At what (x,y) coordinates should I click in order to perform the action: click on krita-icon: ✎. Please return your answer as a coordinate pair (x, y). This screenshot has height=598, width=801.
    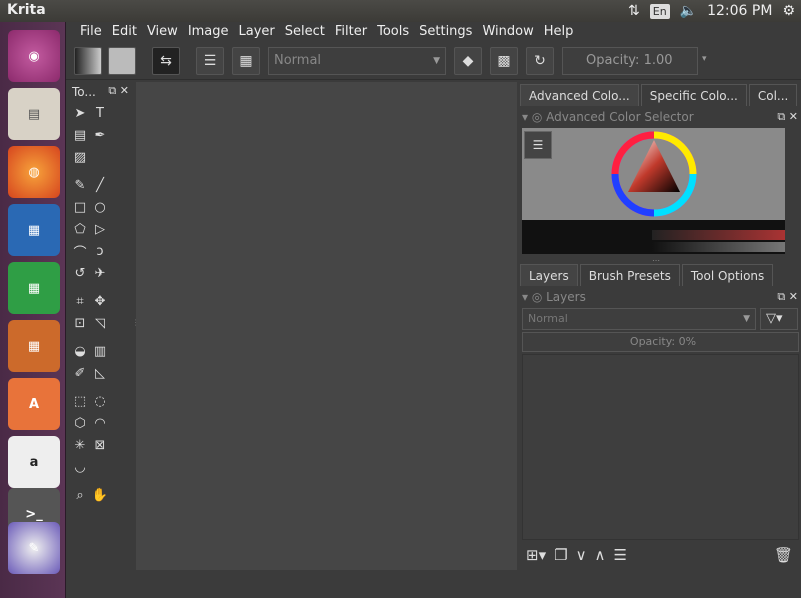
    Looking at the image, I should click on (34, 548).